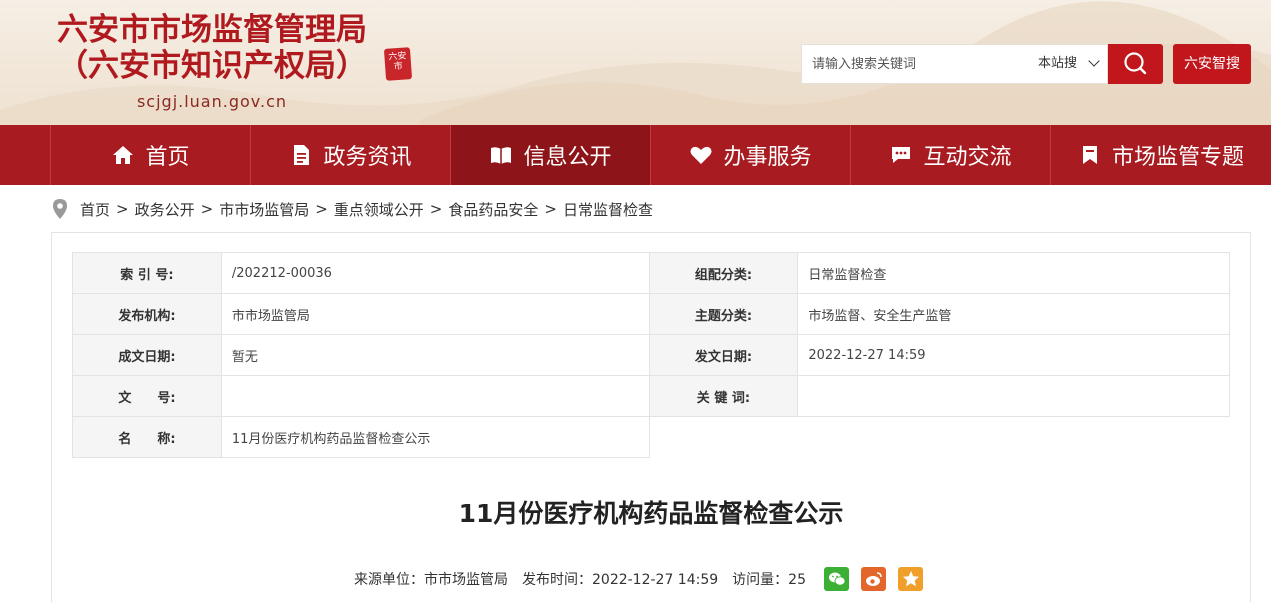 The width and height of the screenshot is (1271, 602). What do you see at coordinates (435, 437) in the screenshot?
I see `name-value: 11月份医疗机构药品监督检查公示` at bounding box center [435, 437].